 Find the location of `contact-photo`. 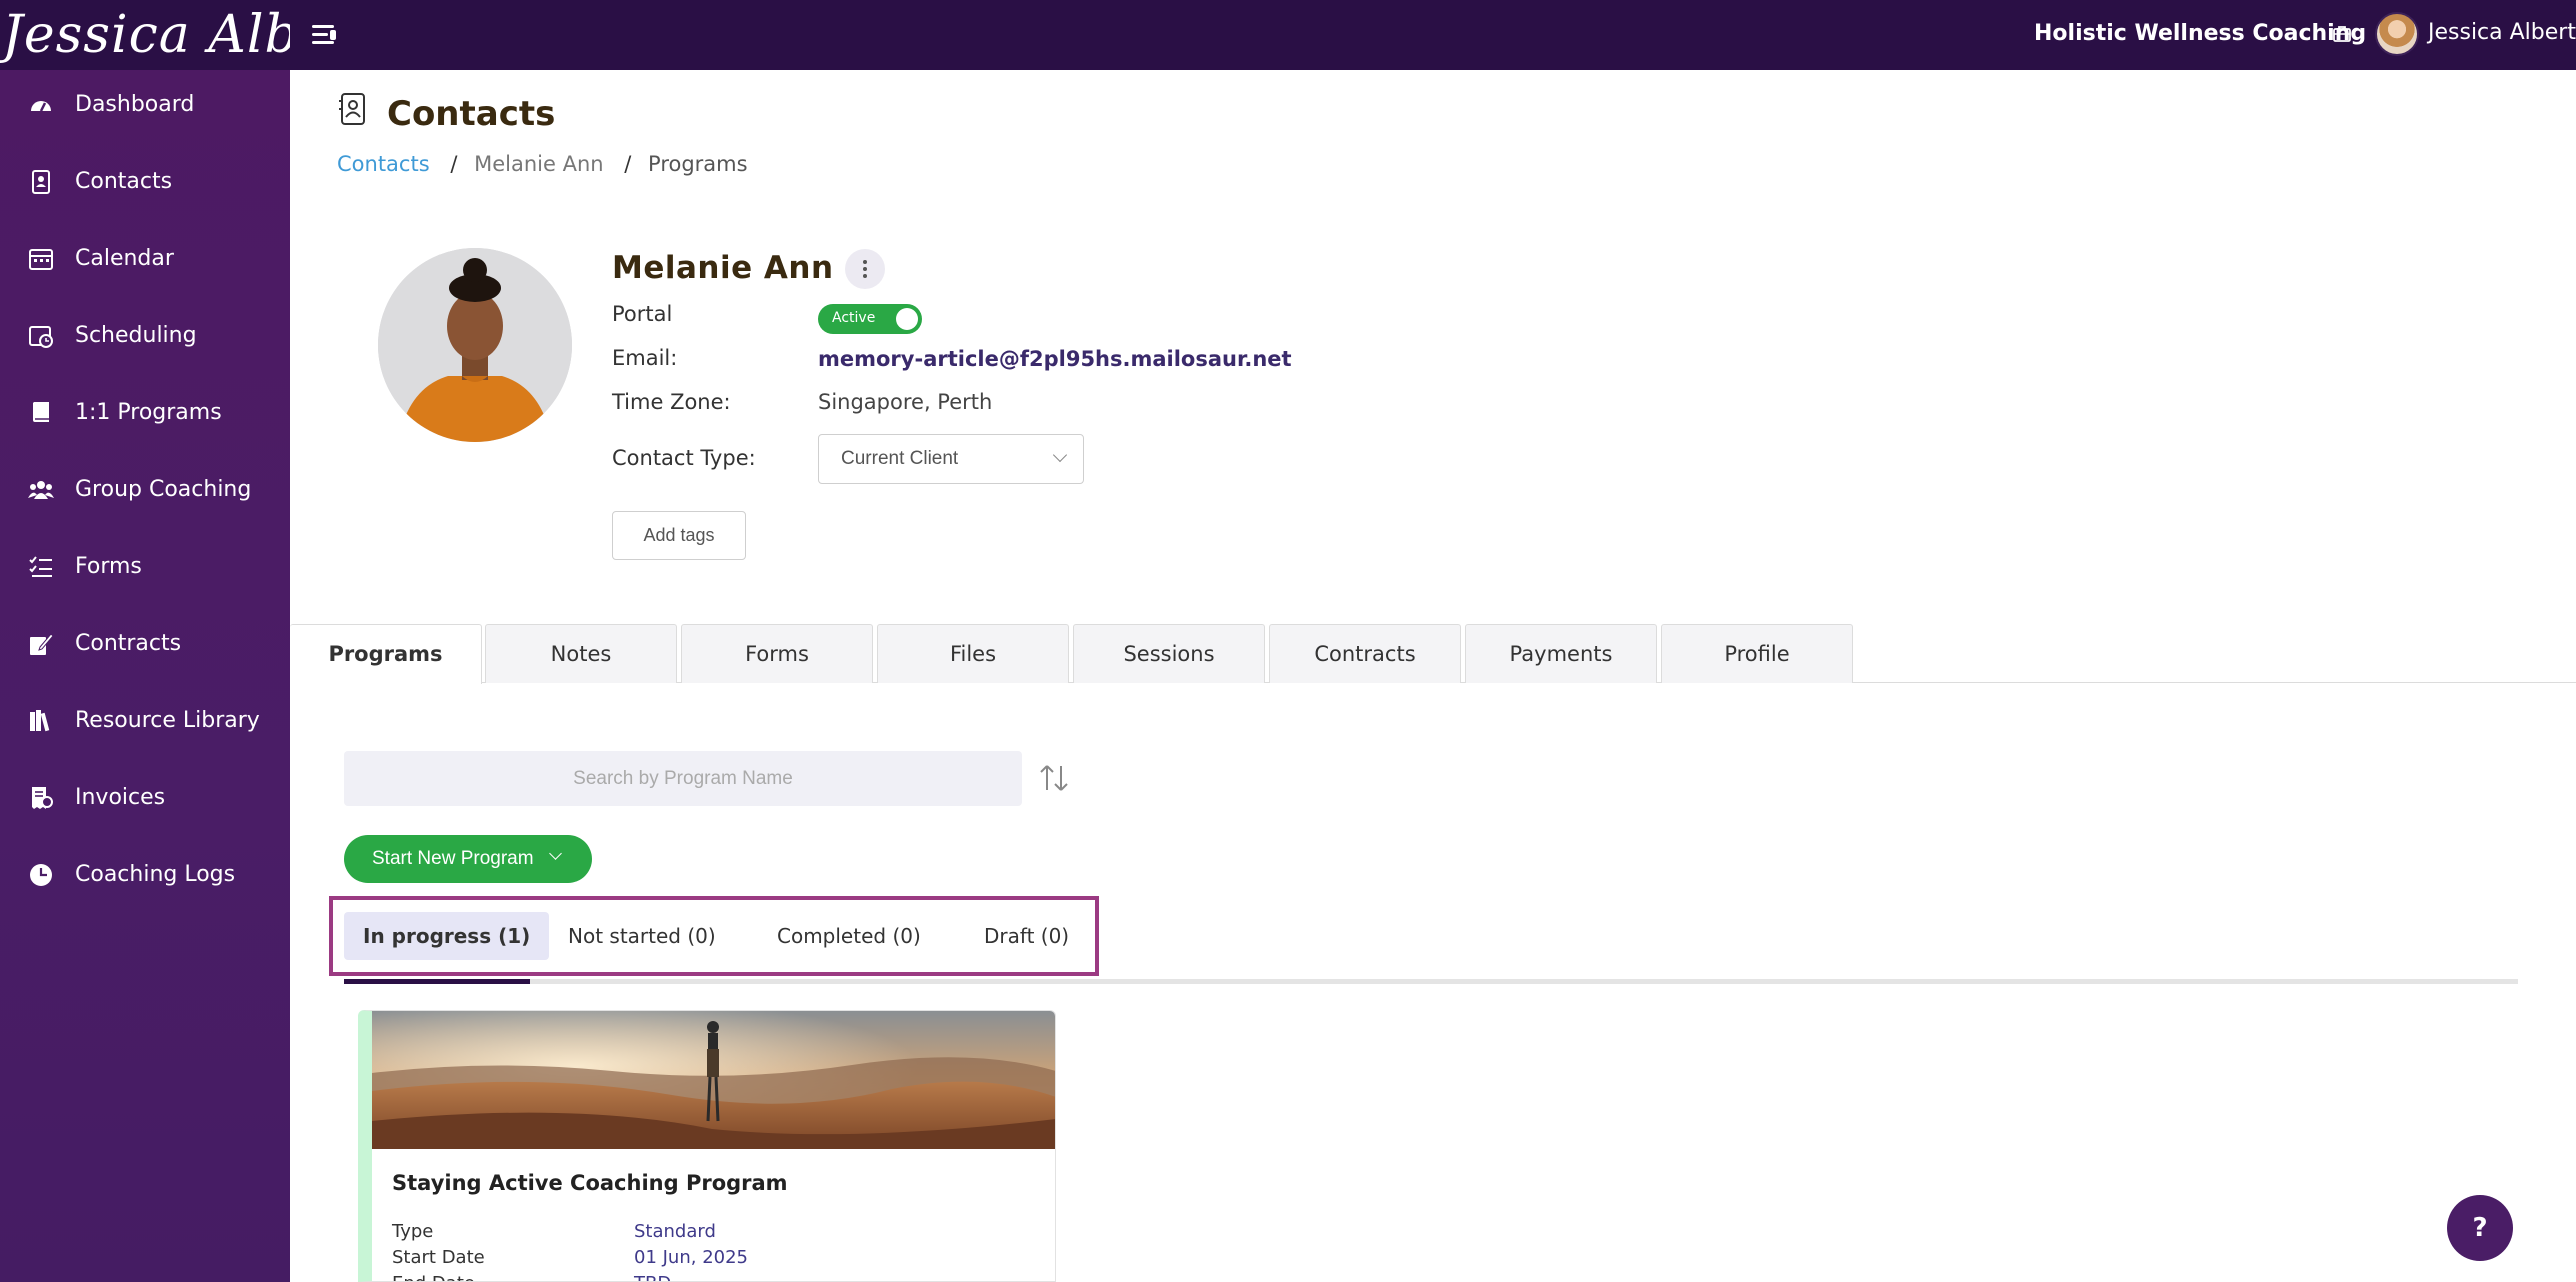

contact-photo is located at coordinates (475, 345).